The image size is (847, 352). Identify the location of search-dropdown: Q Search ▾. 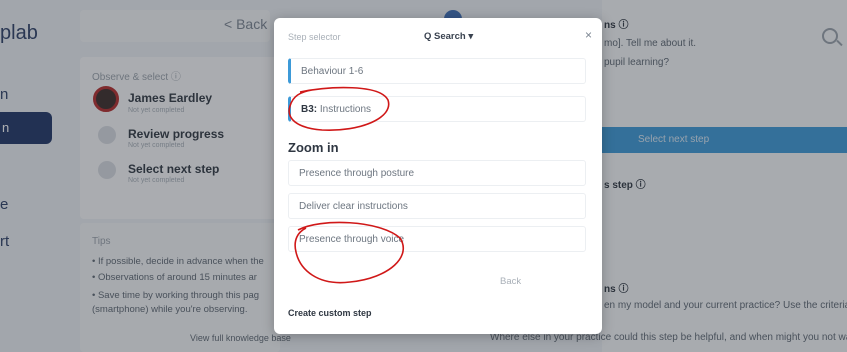
(448, 36).